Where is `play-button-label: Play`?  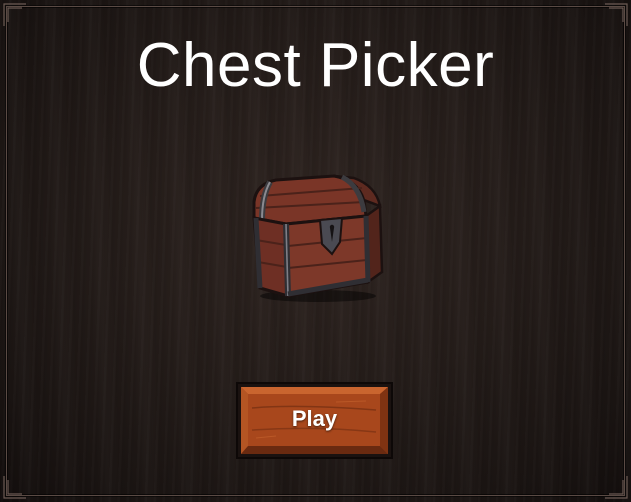 play-button-label: Play is located at coordinates (314, 418).